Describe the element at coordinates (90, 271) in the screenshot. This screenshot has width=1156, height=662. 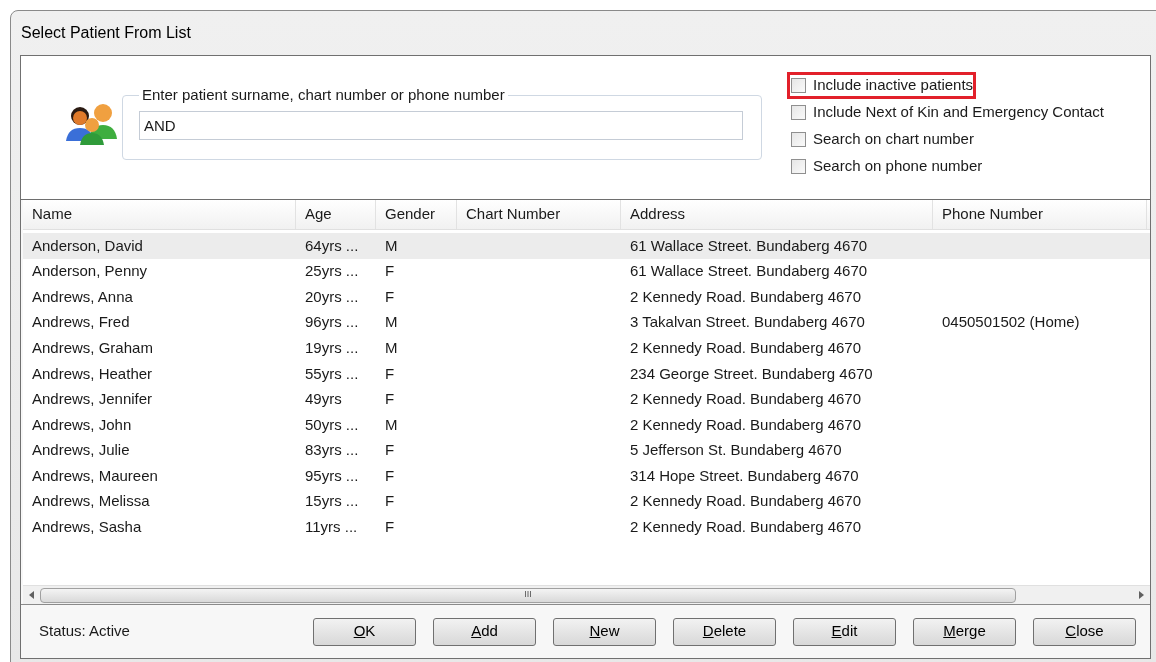
I see `table-cell-text: Anderson, Penny` at that location.